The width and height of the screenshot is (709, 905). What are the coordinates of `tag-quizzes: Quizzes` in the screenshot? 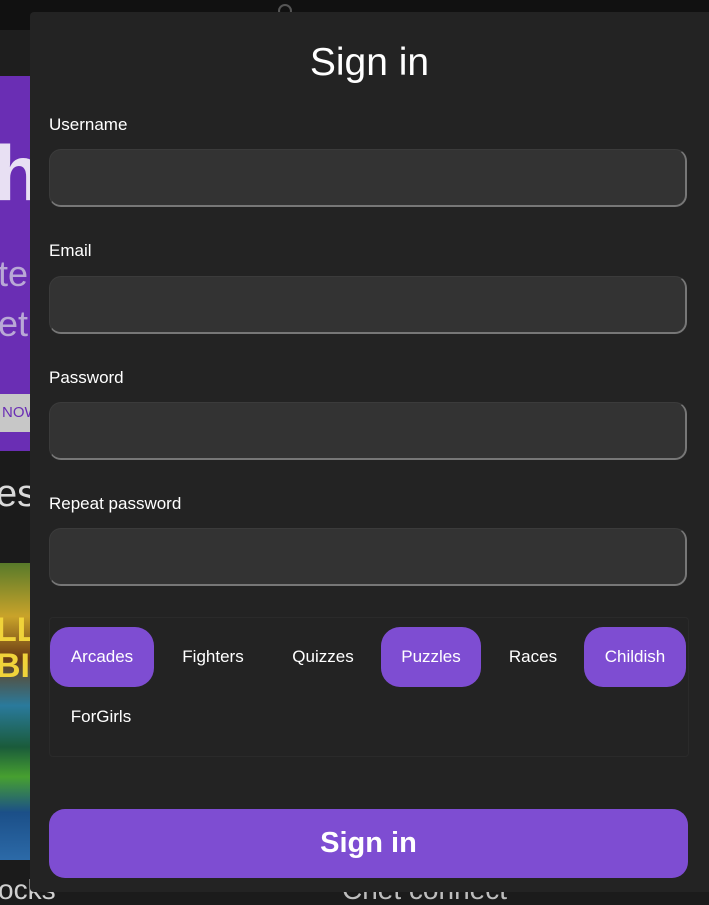 It's located at (323, 657).